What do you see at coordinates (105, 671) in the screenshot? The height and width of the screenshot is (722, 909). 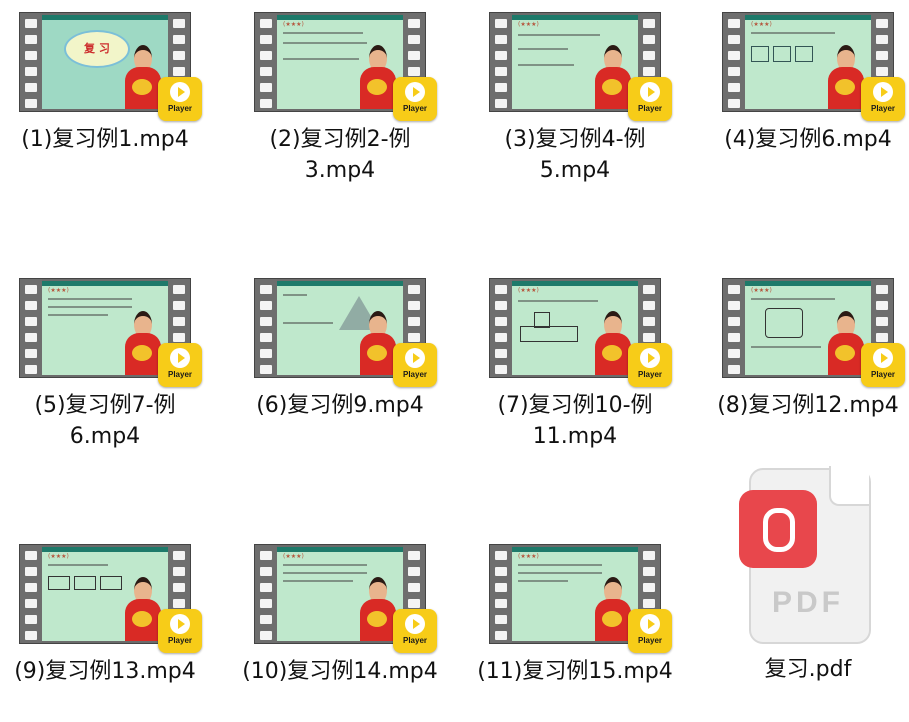 I see `file-name: (9)复习例13.mp4` at bounding box center [105, 671].